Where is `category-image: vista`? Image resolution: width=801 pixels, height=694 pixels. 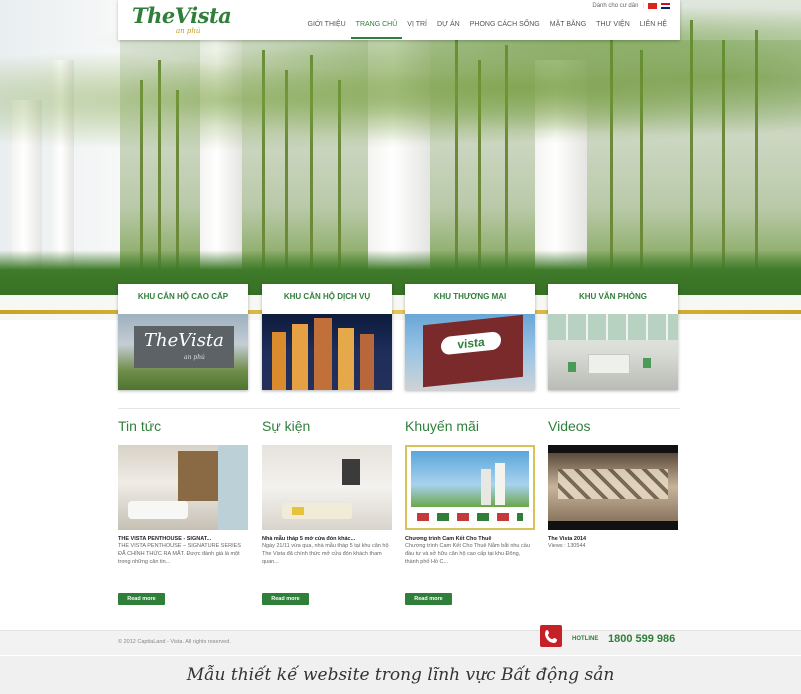
category-image: vista is located at coordinates (470, 352).